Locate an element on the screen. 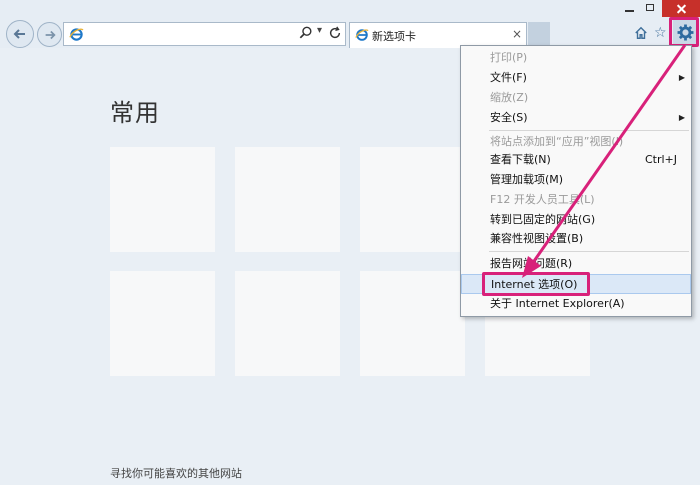 The image size is (700, 485). tab-label: 新选项卡 is located at coordinates (394, 36).